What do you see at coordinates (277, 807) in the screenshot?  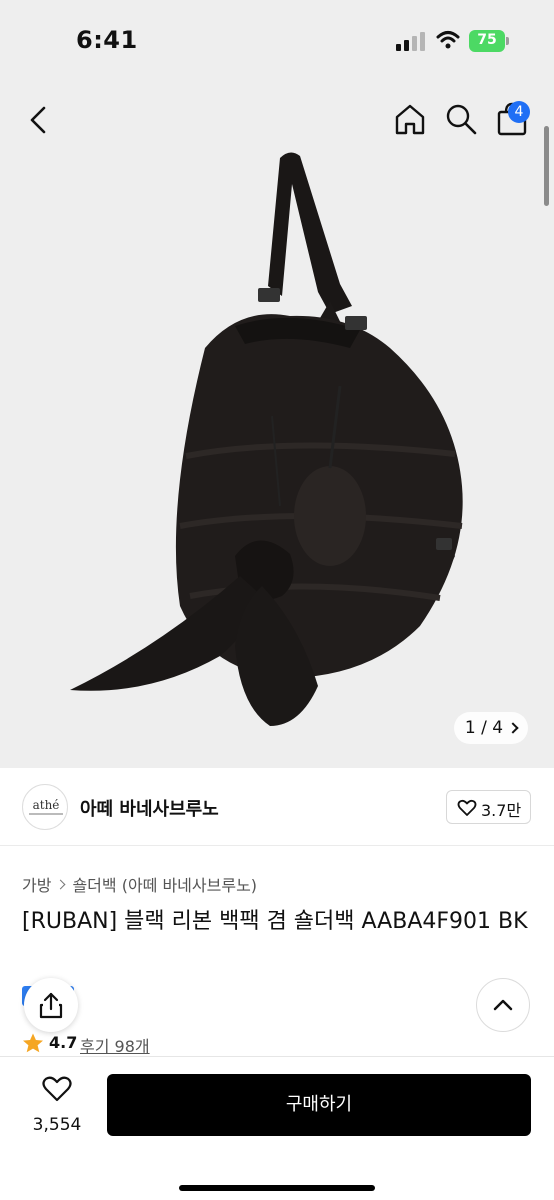 I see `brand-row: athé 아떼 바네사브루노 3.7만` at bounding box center [277, 807].